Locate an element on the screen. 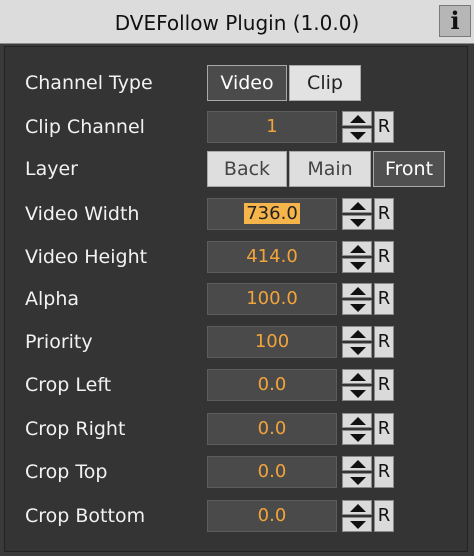 This screenshot has width=474, height=556. crop-right-reset-button: R is located at coordinates (384, 429).